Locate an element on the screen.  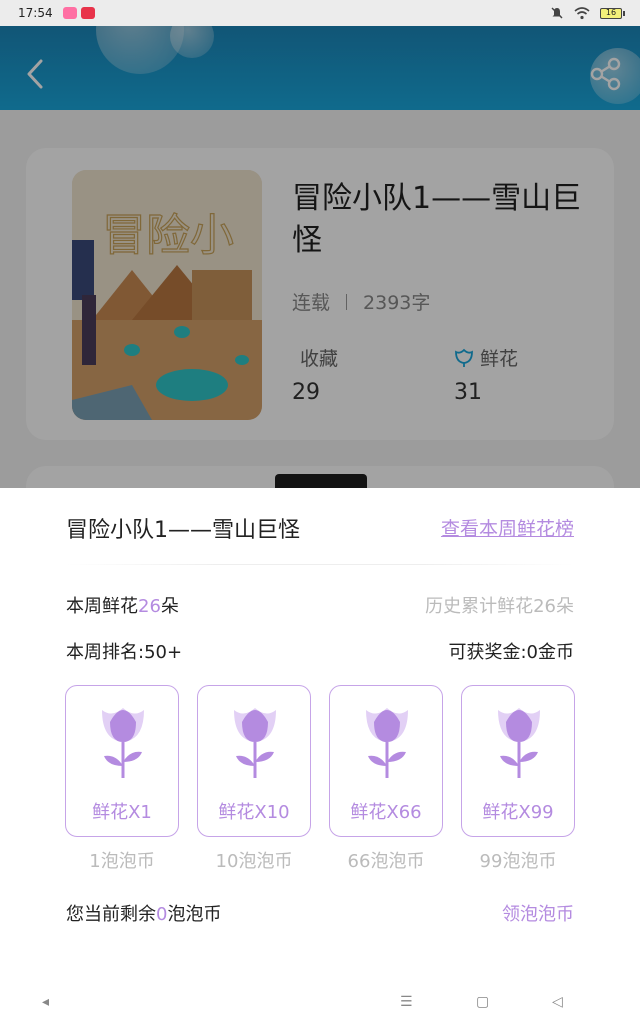
week-flowers-suffix: 朵 is located at coordinates (169, 606).